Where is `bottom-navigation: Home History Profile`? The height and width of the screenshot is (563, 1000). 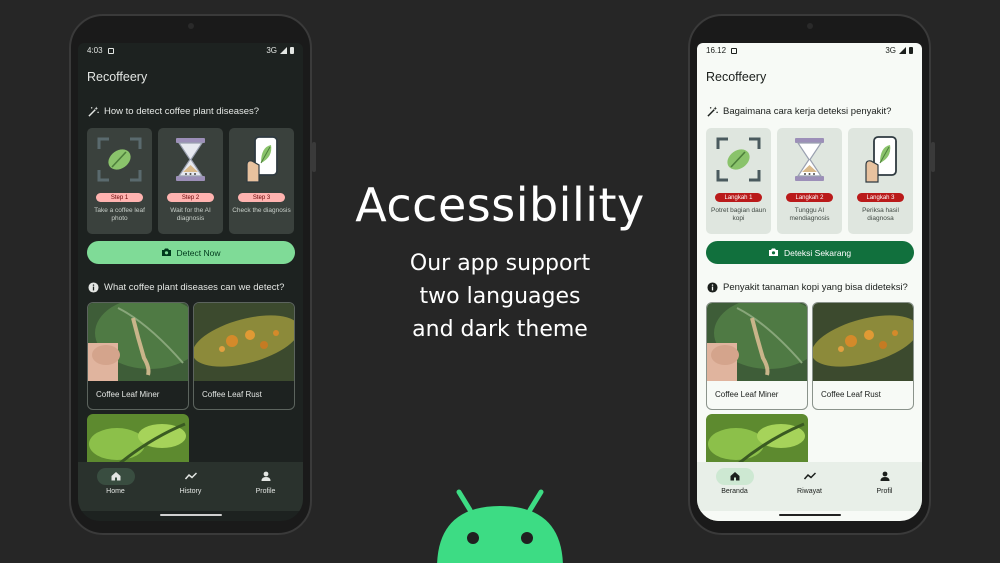 bottom-navigation: Home History Profile is located at coordinates (190, 486).